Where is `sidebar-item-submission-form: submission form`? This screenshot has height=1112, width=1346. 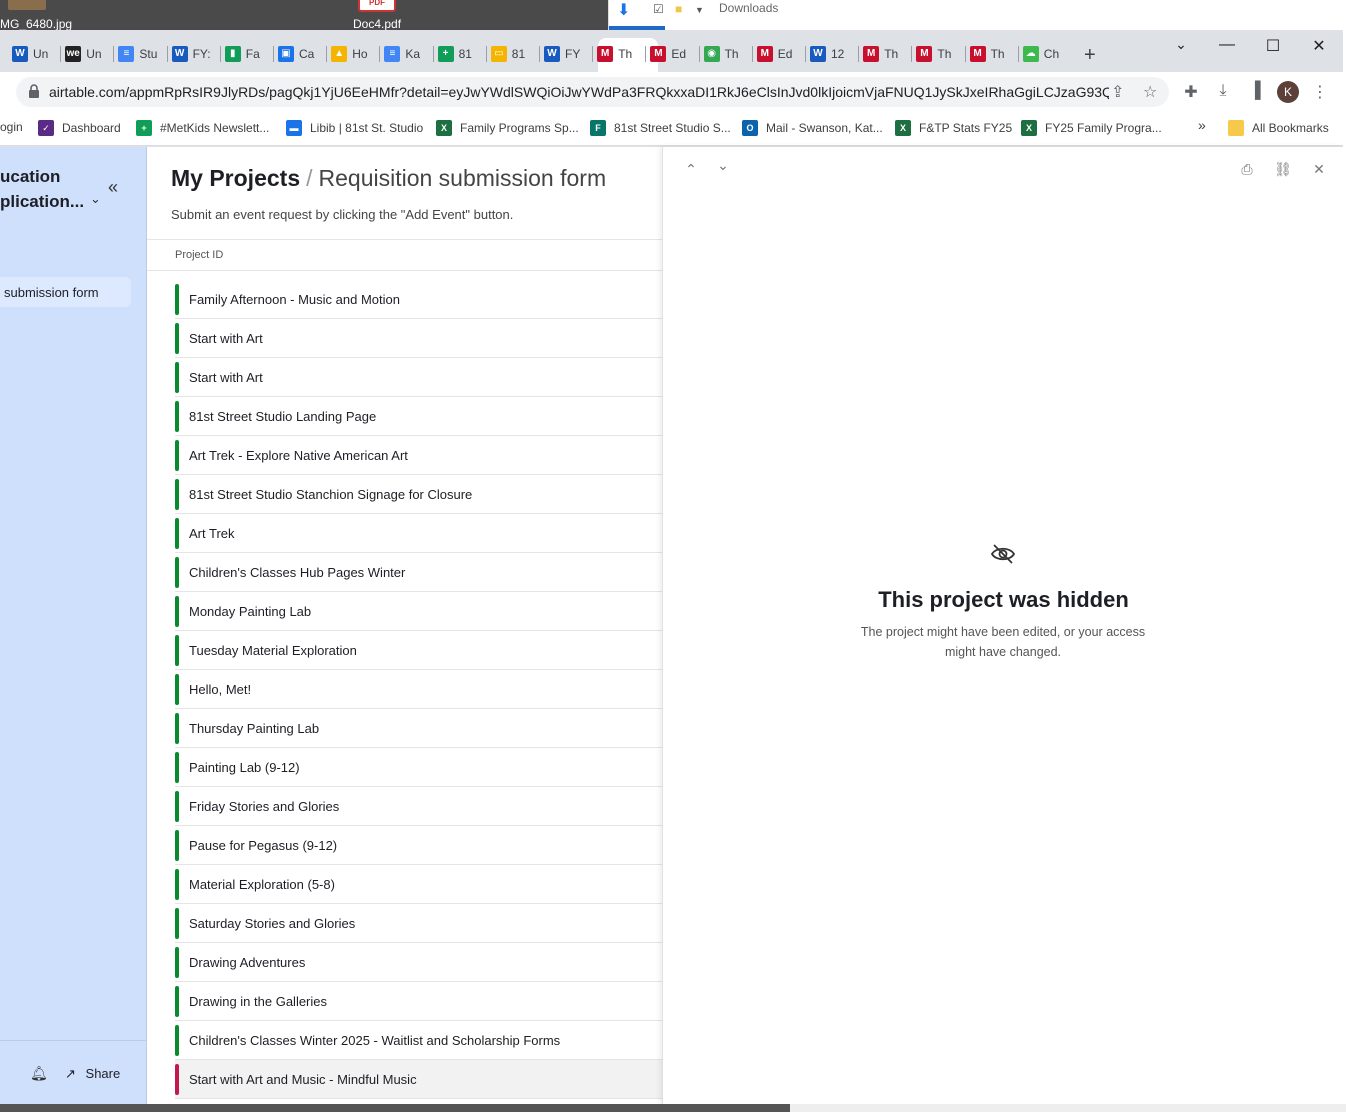 sidebar-item-submission-form: submission form is located at coordinates (65, 292).